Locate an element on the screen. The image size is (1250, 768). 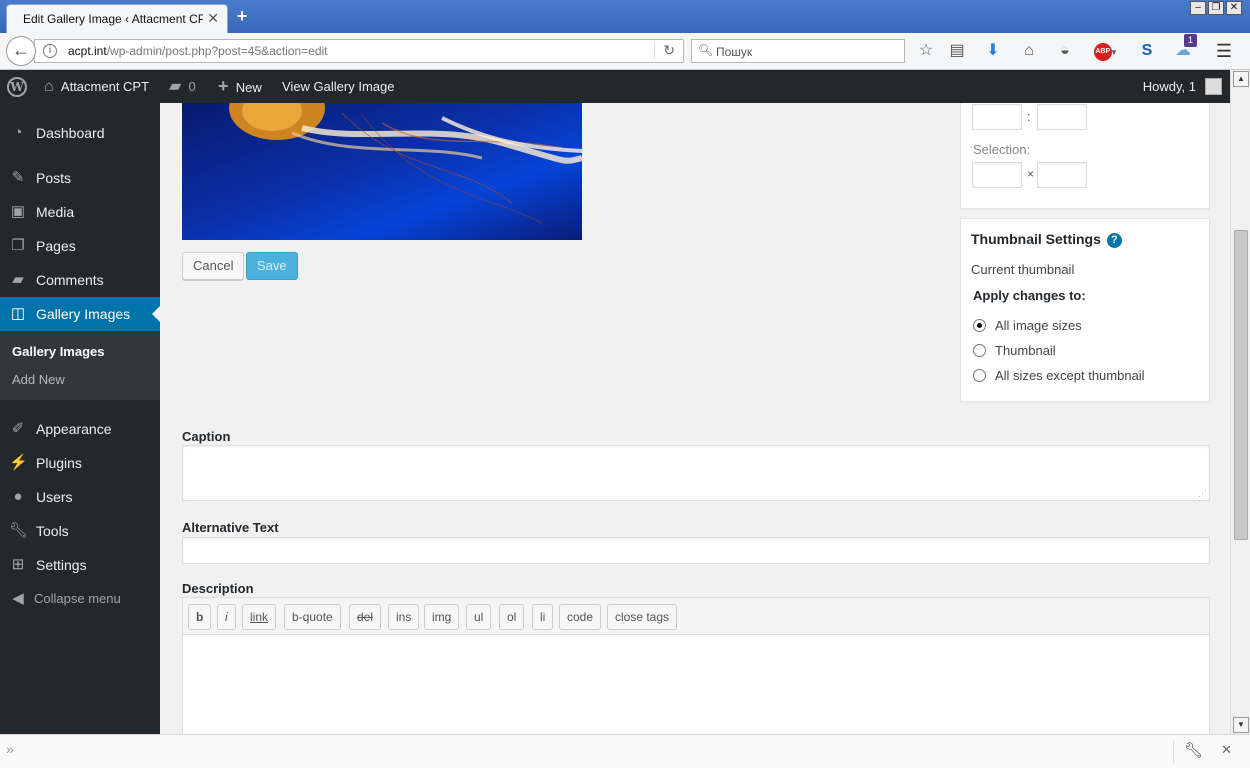
howdy-label: Howdy, 1 is located at coordinates (1169, 86).